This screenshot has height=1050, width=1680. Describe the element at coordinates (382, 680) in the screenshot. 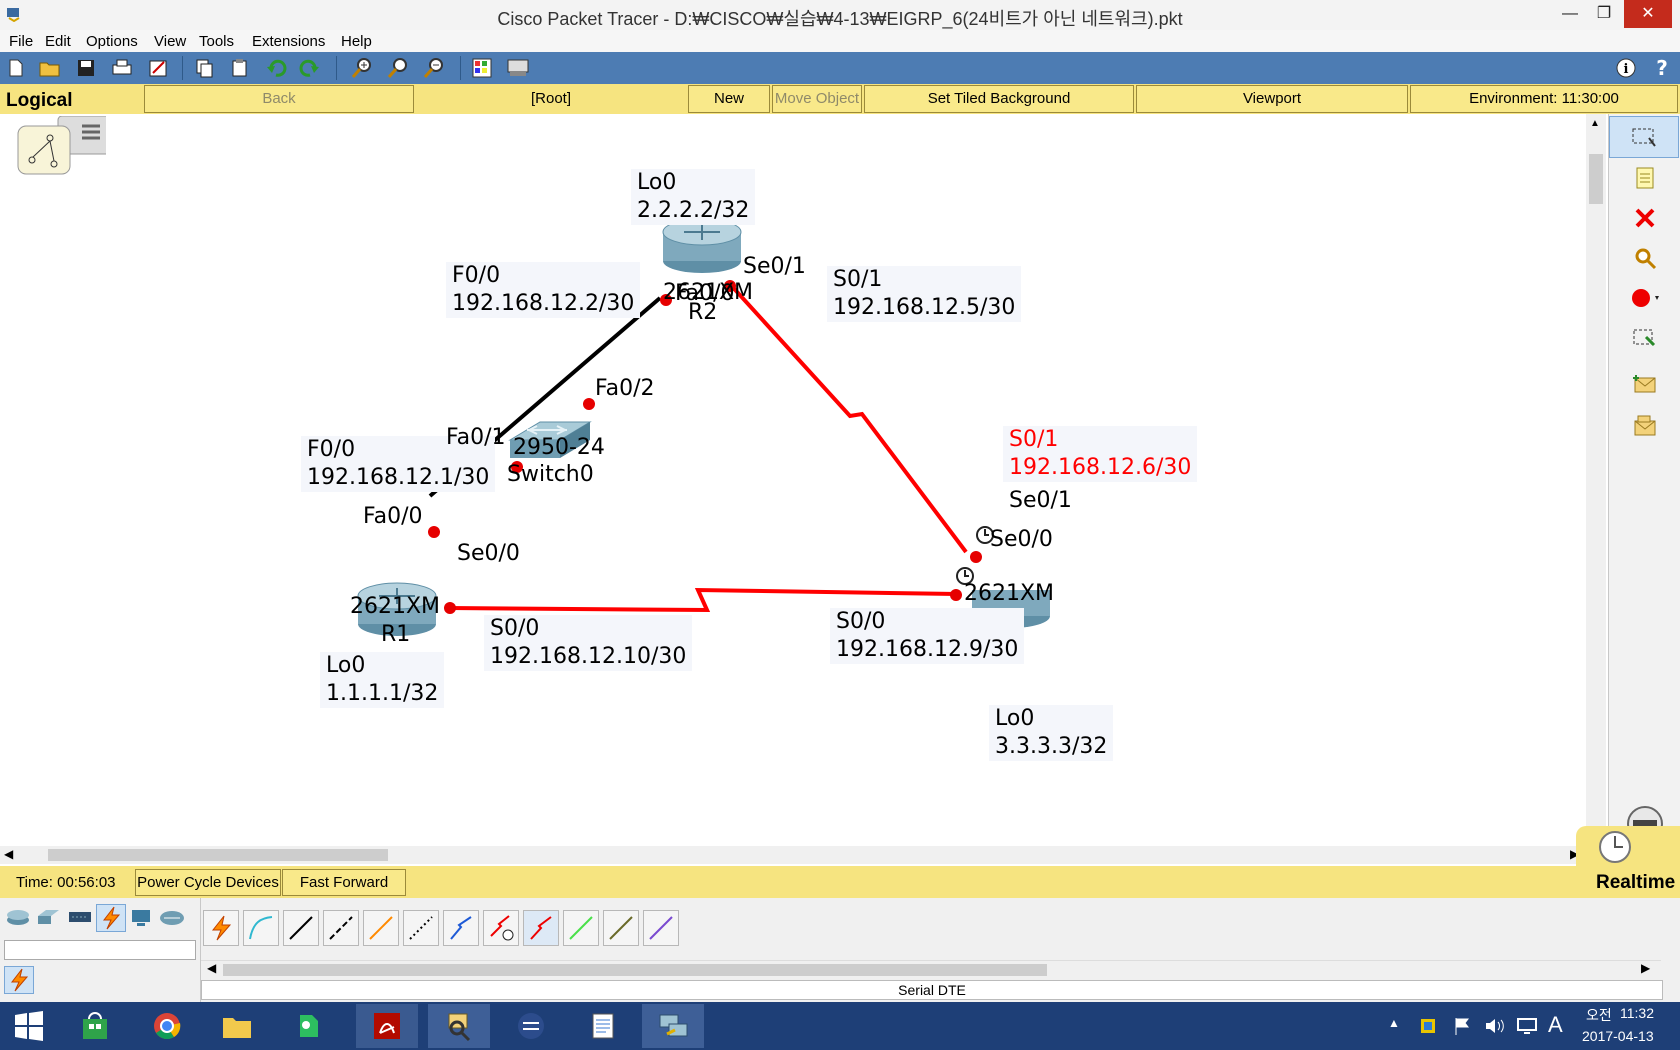

I see `note-r1-lo0: Lo0 1.1.1.1/32` at that location.